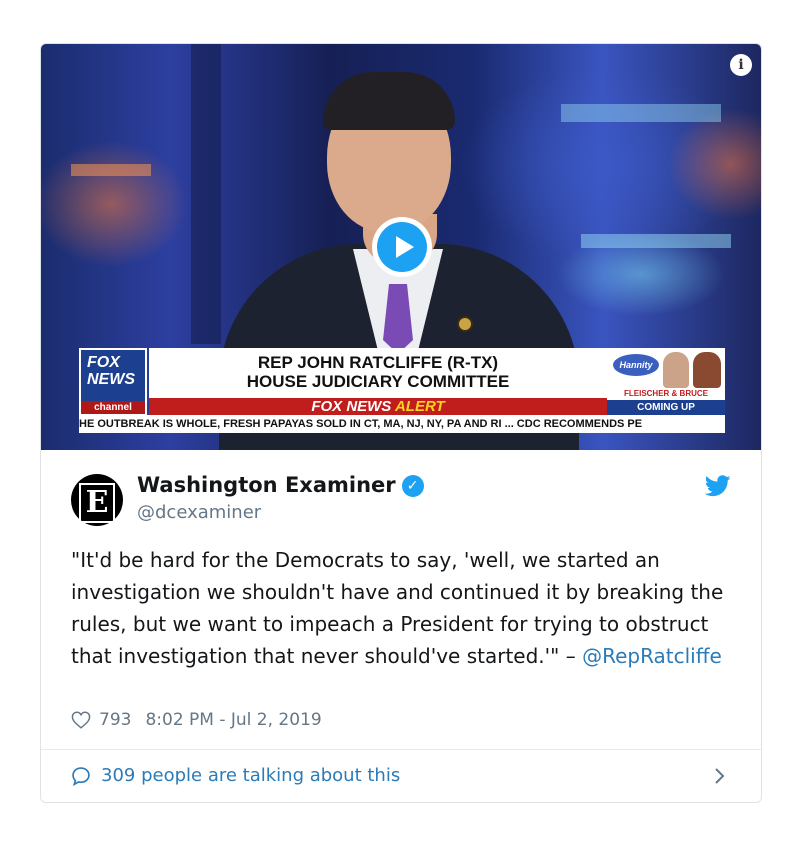 Image resolution: width=799 pixels, height=844 pixels. I want to click on author-handle: @dcexaminer, so click(199, 513).